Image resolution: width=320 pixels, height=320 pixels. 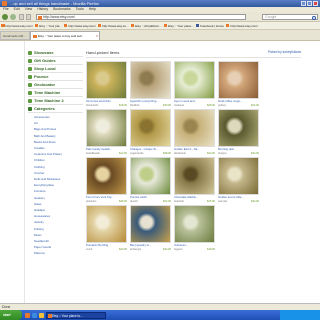 I want to click on ie-quicklaunch-icon, so click(x=34, y=315).